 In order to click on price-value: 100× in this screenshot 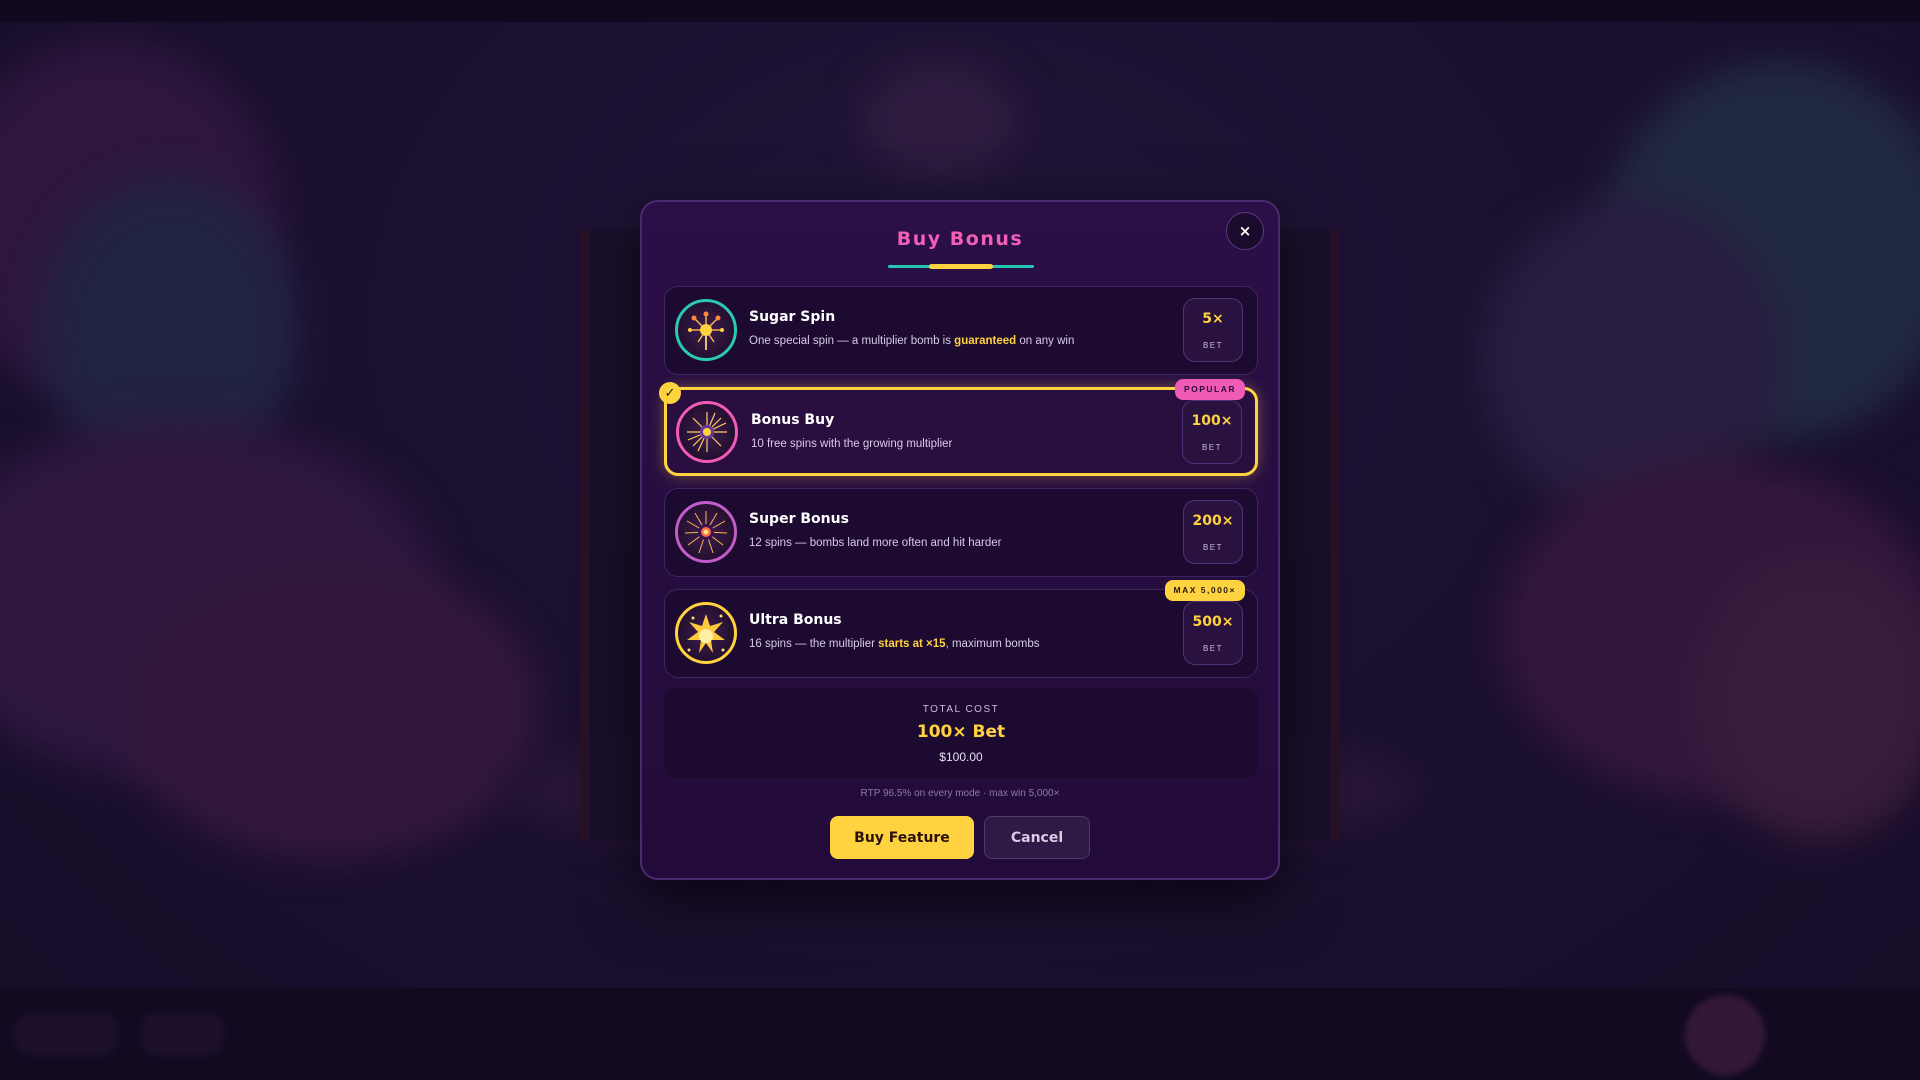, I will do `click(1212, 421)`.